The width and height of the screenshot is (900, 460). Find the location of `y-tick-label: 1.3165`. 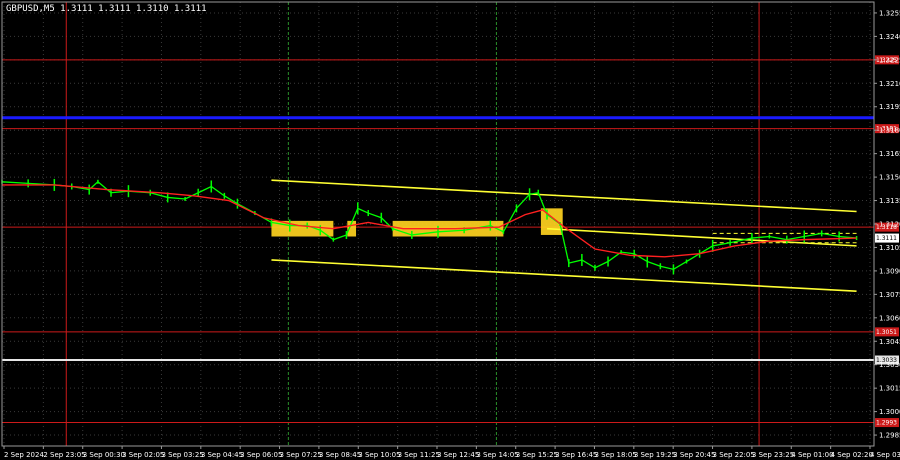

y-tick-label: 1.3165 is located at coordinates (889, 154).